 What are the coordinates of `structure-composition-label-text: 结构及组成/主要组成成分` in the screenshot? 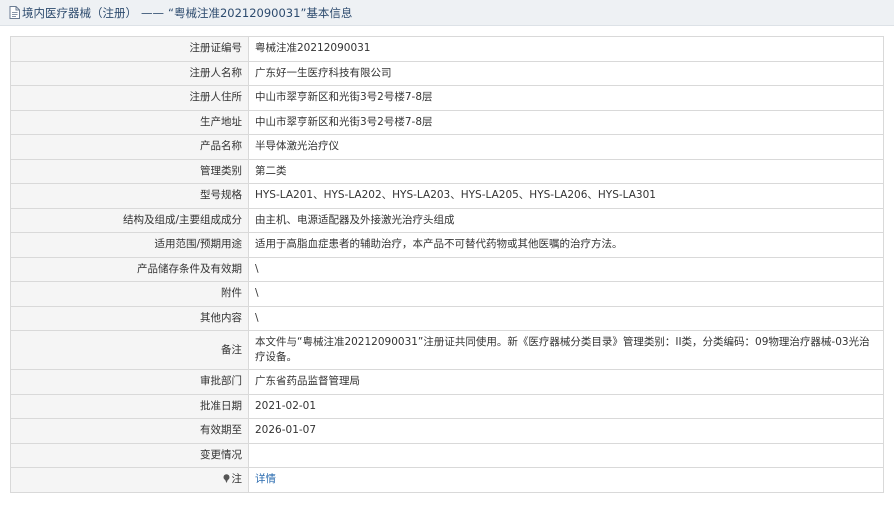 It's located at (182, 219).